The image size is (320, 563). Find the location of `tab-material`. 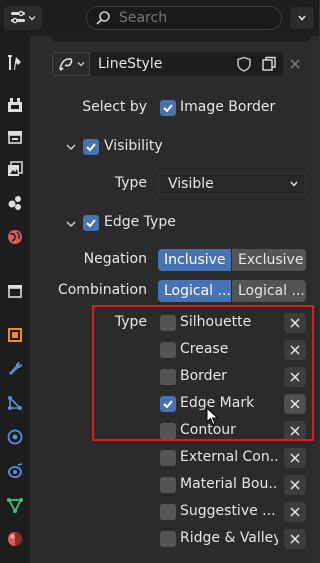

tab-material is located at coordinates (15, 539).